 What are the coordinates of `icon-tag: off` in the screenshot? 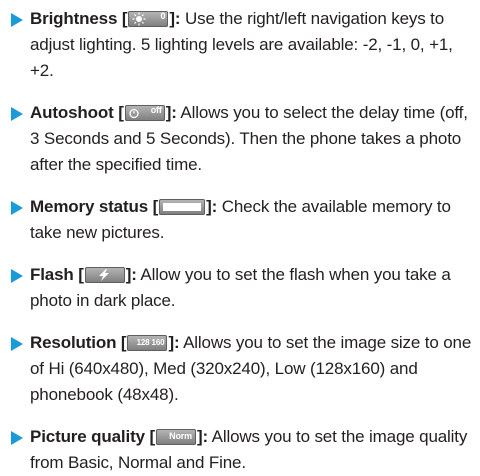 It's located at (156, 110).